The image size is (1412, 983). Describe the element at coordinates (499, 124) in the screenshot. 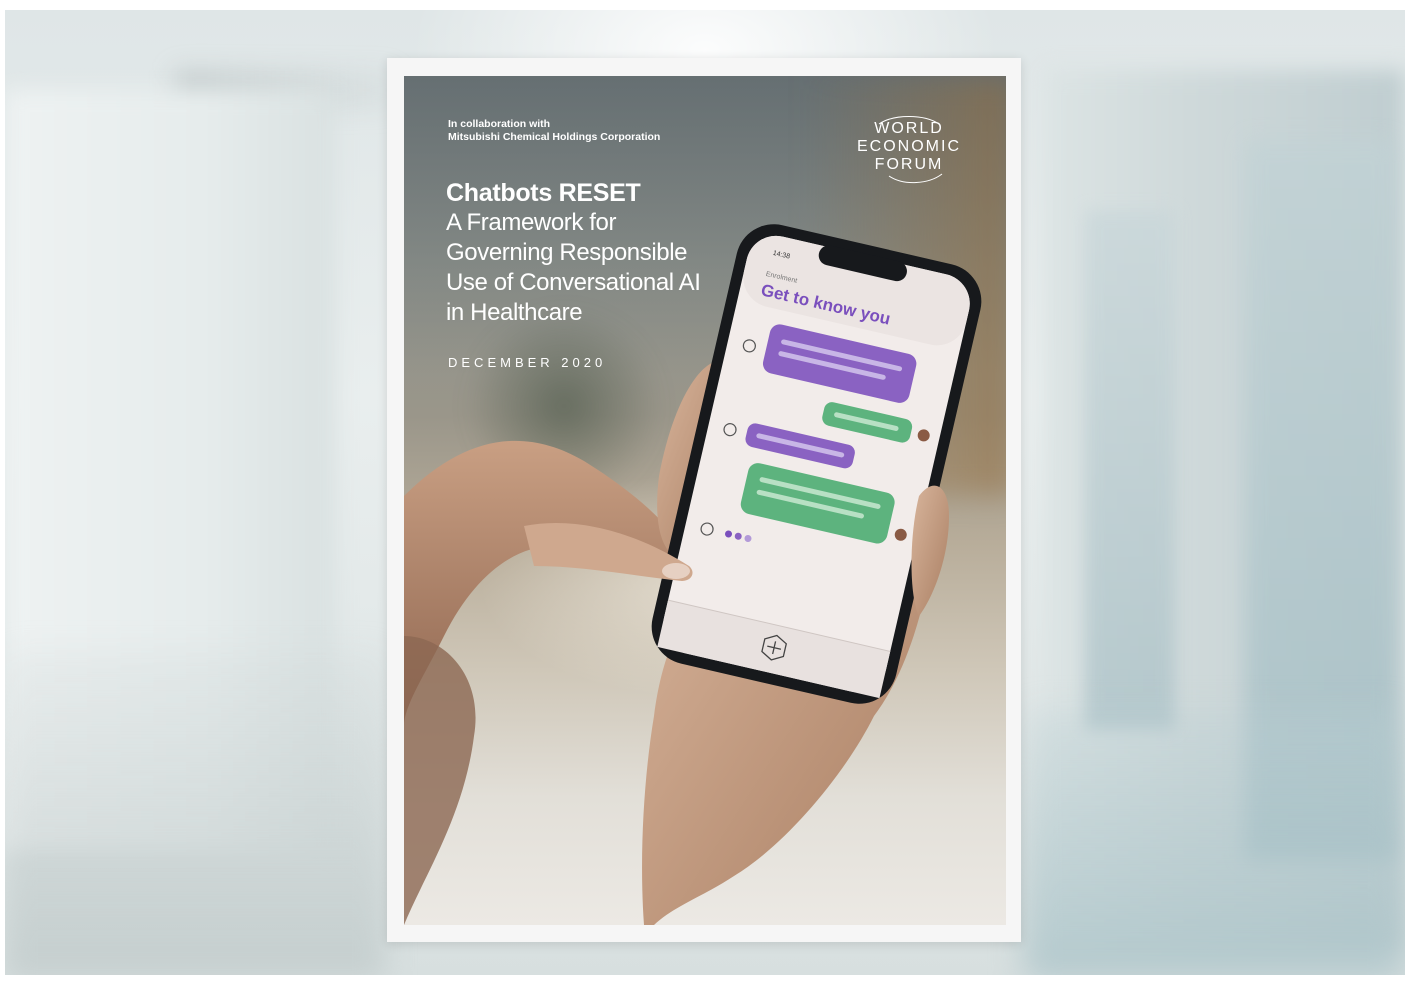

I see `collaboration-line: In collaboration with` at that location.